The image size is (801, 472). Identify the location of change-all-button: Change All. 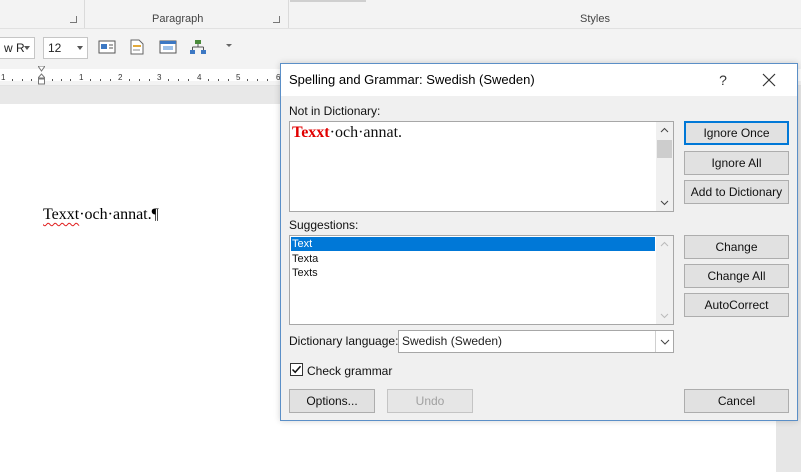
(736, 276).